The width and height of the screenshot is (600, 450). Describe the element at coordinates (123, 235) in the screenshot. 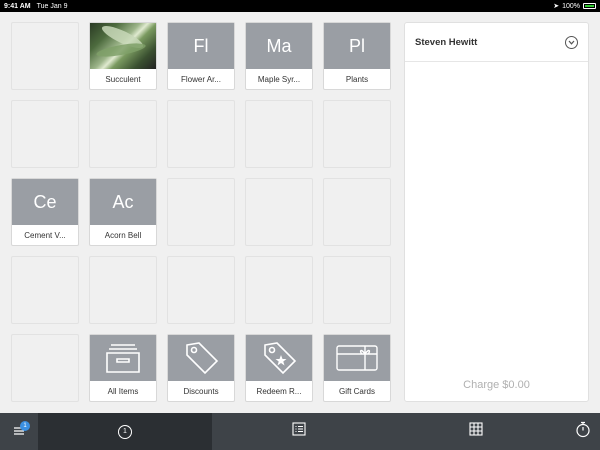

I see `item-label: Acorn Bell` at that location.